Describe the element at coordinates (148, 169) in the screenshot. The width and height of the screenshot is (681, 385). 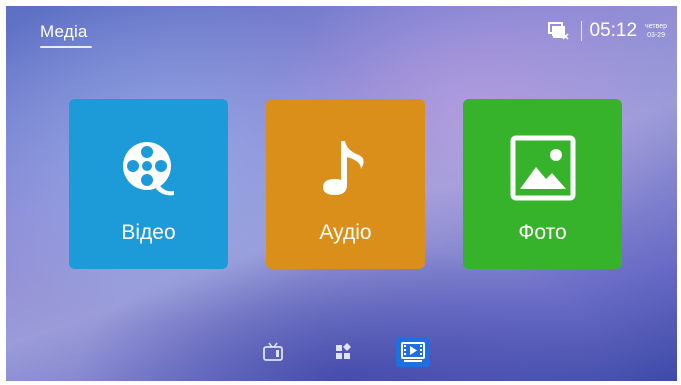
I see `film-reel-icon` at that location.